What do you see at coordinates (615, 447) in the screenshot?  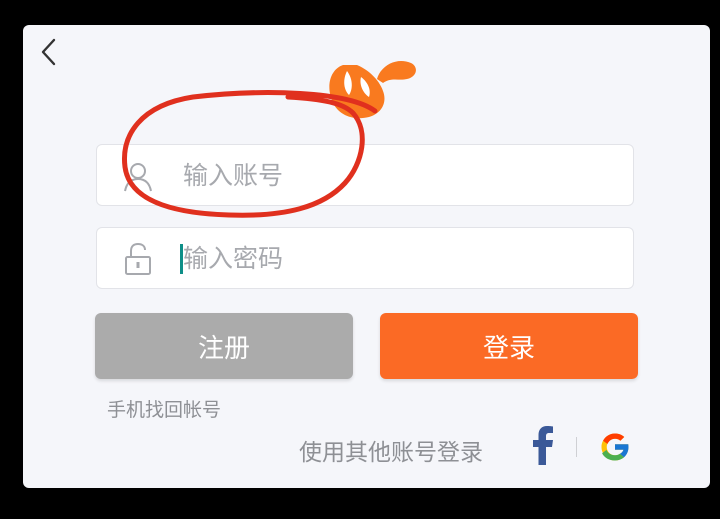 I see `google-icon` at bounding box center [615, 447].